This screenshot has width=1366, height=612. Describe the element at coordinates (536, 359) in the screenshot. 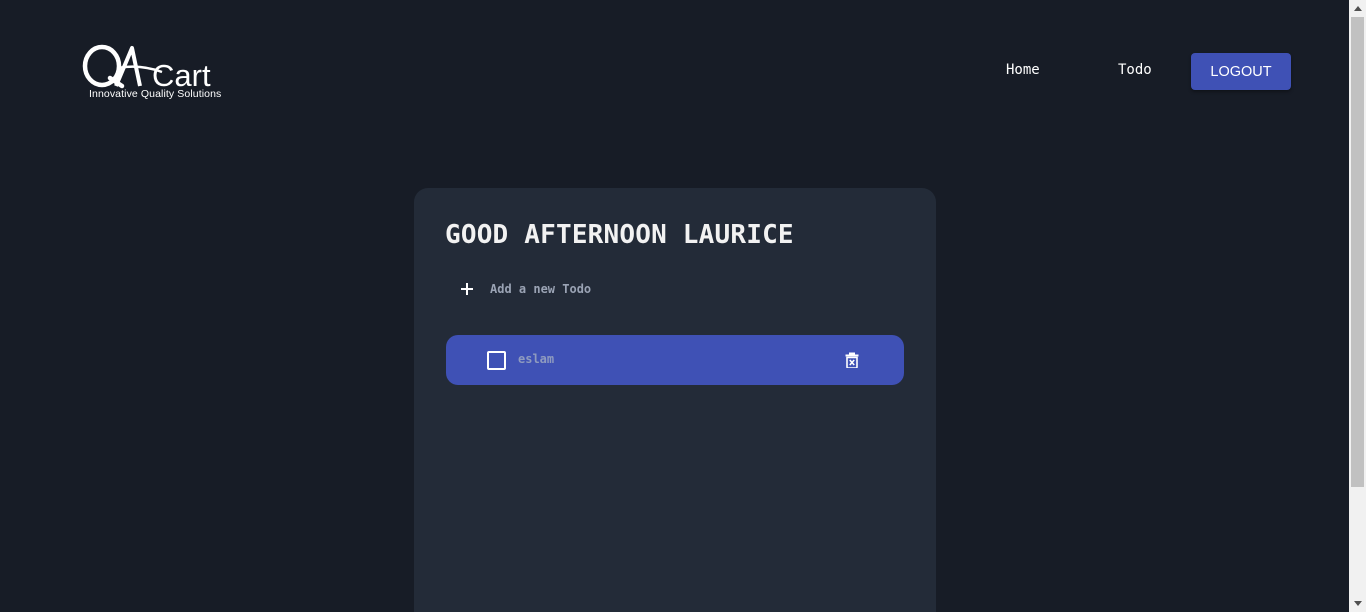

I see `todo-item-text: eslam` at that location.